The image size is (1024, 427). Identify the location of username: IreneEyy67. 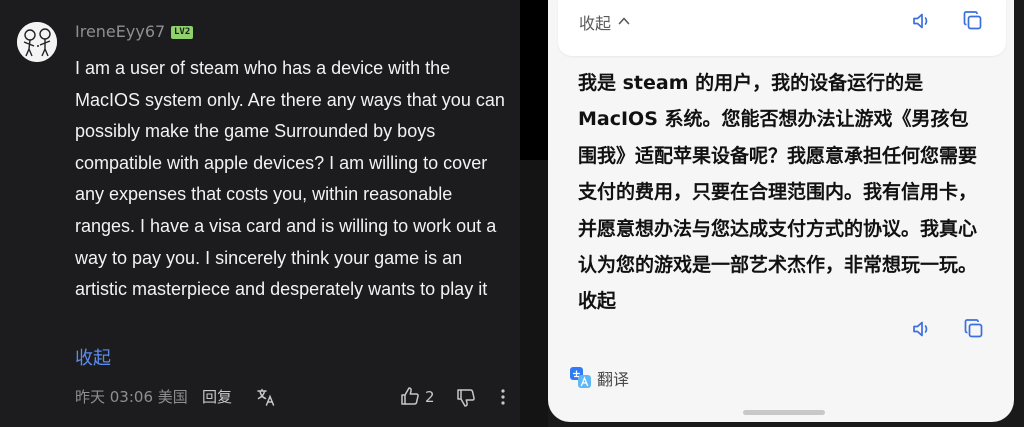
(120, 31).